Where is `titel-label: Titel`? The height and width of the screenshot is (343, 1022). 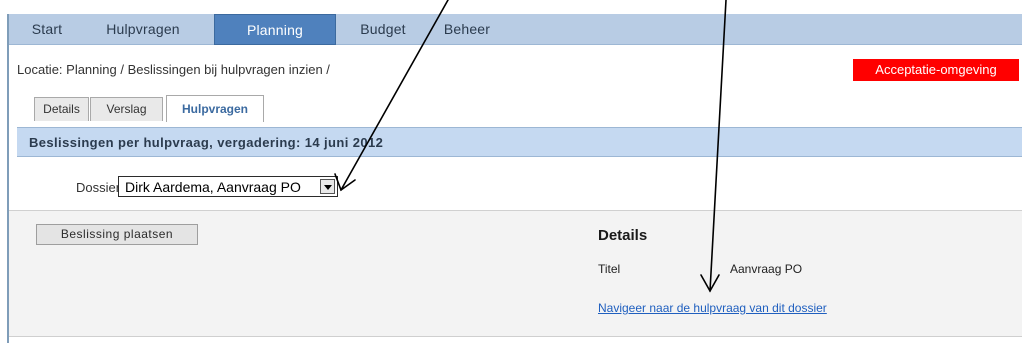 titel-label: Titel is located at coordinates (609, 269).